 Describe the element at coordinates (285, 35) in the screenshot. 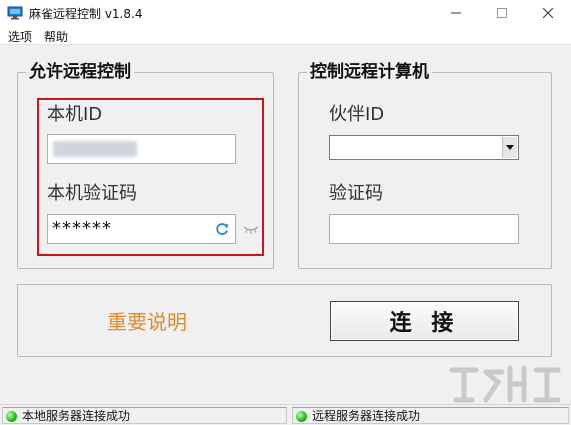

I see `menu-bar: 选项 帮助` at that location.